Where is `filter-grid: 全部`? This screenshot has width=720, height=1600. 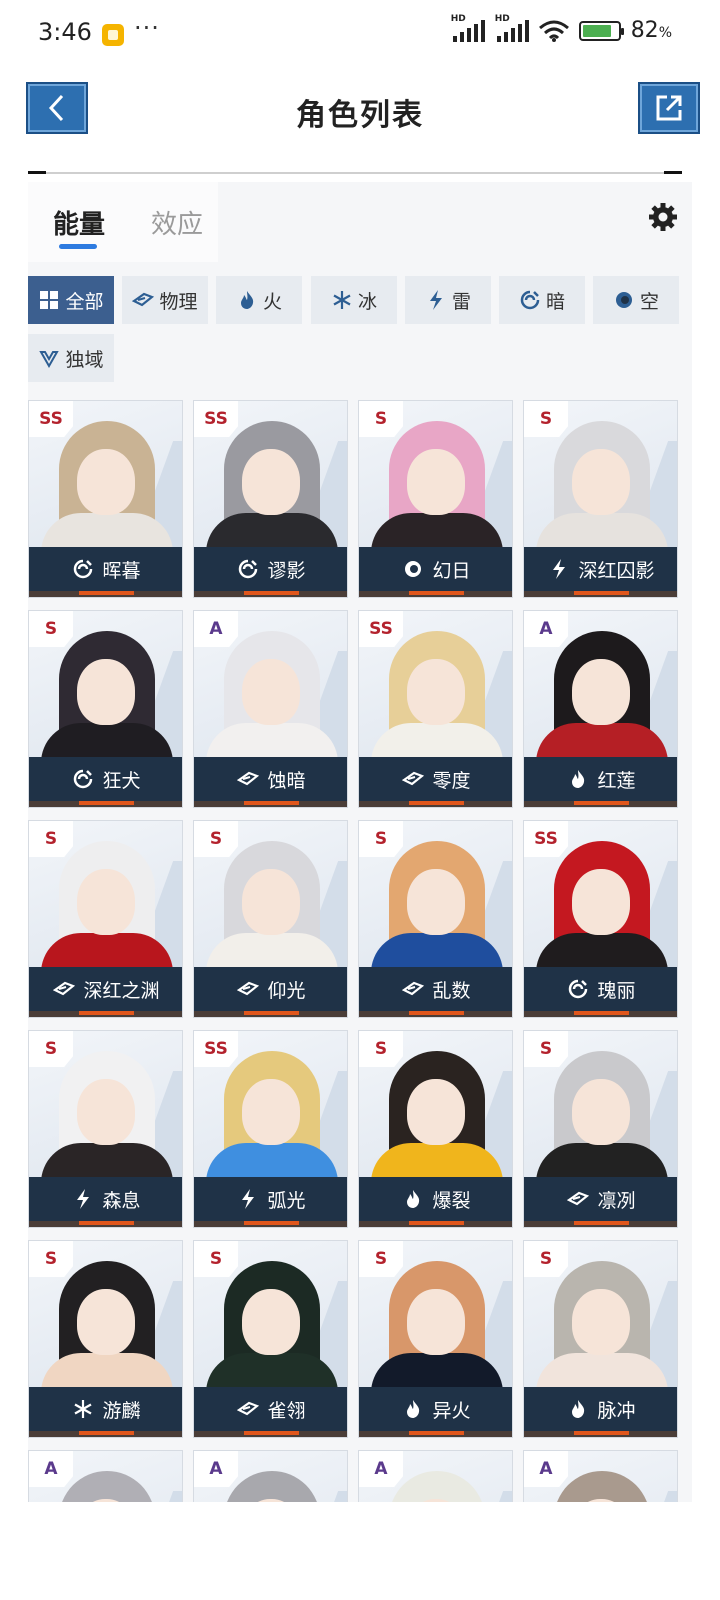
filter-grid: 全部 is located at coordinates (71, 300).